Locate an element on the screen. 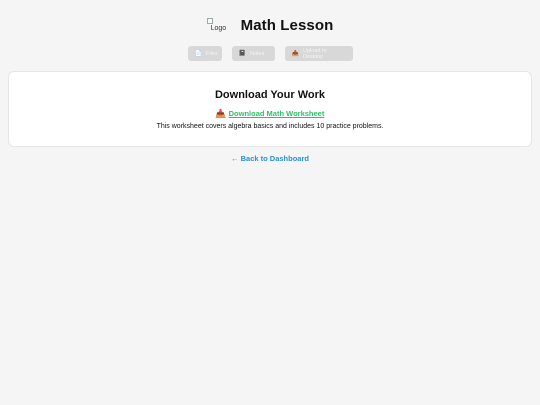  logo: Logo is located at coordinates (216, 25).